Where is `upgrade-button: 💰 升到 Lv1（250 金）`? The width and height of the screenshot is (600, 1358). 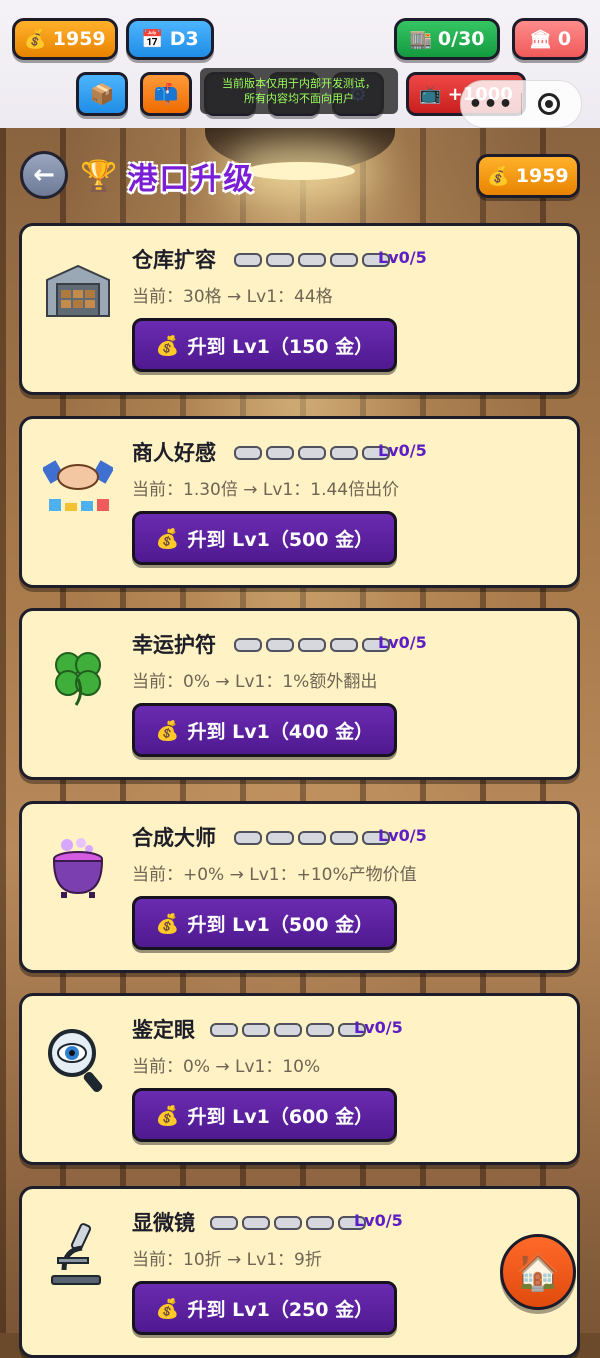
upgrade-button: 💰 升到 Lv1（250 金） is located at coordinates (264, 1308).